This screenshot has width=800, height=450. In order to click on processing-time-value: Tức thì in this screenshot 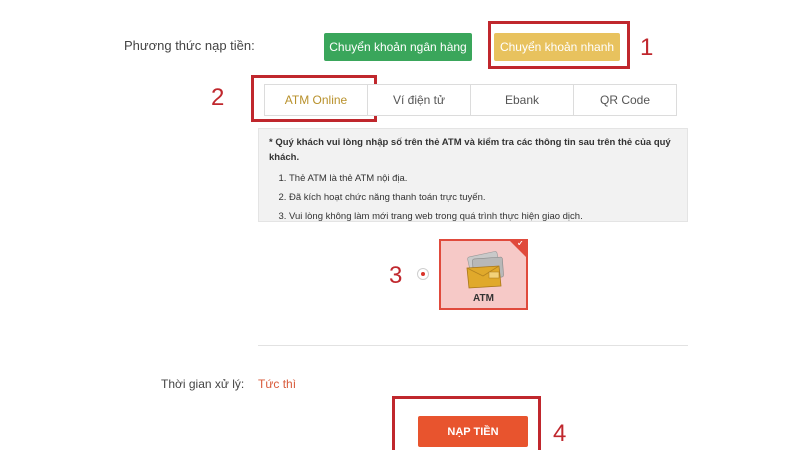, I will do `click(277, 384)`.